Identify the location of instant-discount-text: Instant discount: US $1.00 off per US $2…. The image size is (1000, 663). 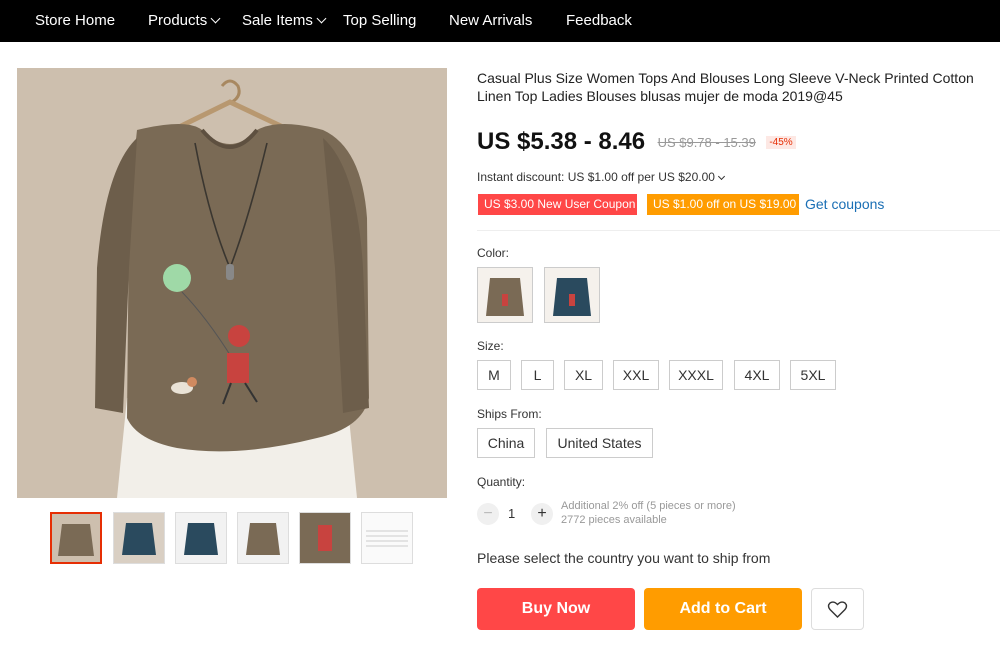
(596, 177).